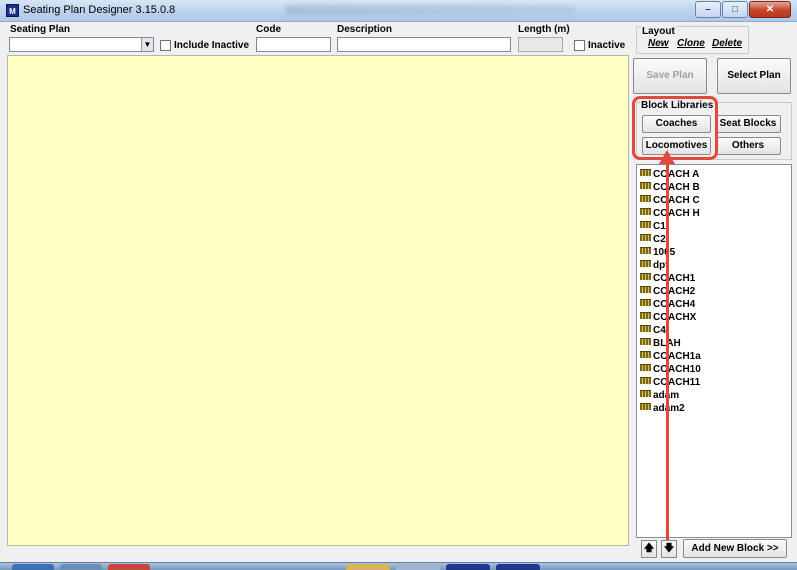 This screenshot has height=570, width=797. I want to click on inactive-label: Inactive, so click(607, 45).